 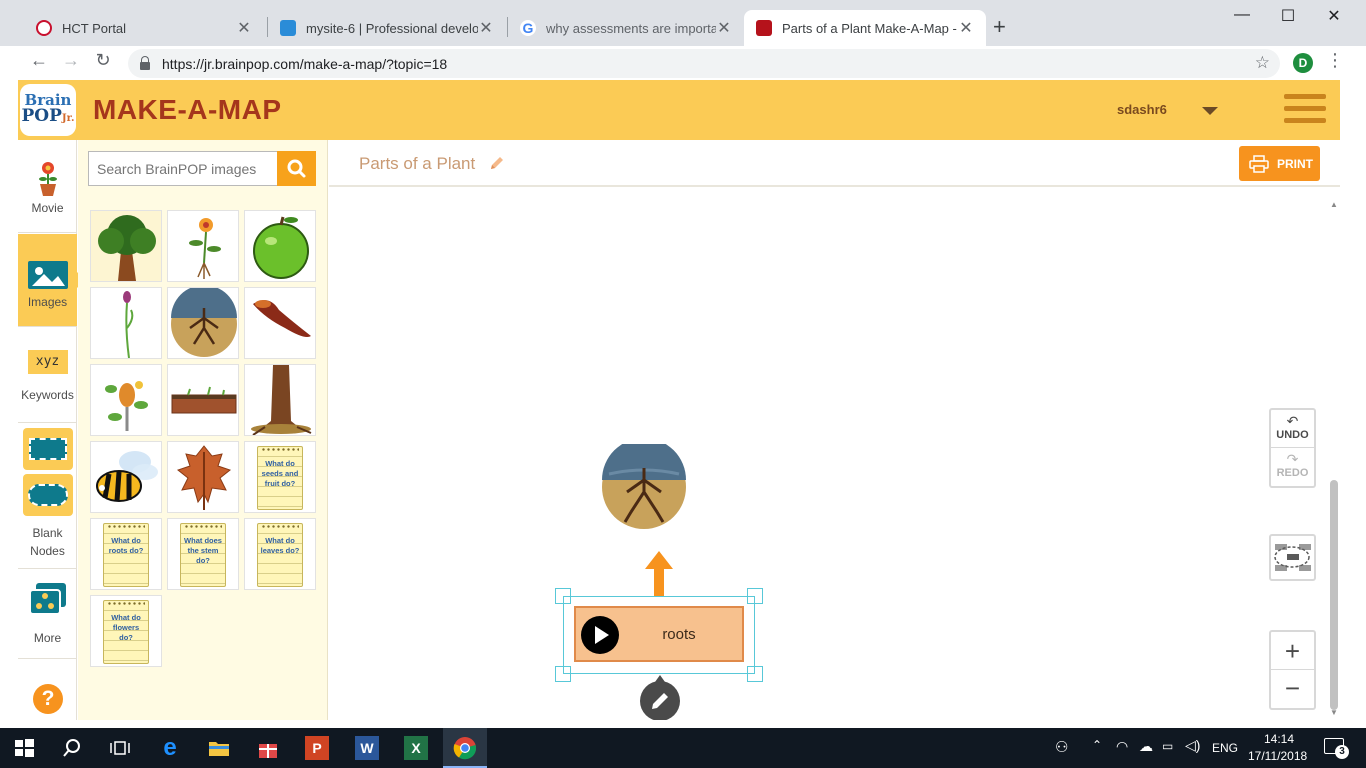 What do you see at coordinates (1122, 746) in the screenshot?
I see `wifi-icon: ◠` at bounding box center [1122, 746].